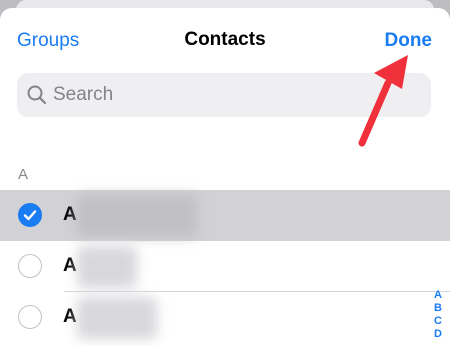 The width and height of the screenshot is (450, 346). Describe the element at coordinates (23, 174) in the screenshot. I see `section-header-a: A` at that location.